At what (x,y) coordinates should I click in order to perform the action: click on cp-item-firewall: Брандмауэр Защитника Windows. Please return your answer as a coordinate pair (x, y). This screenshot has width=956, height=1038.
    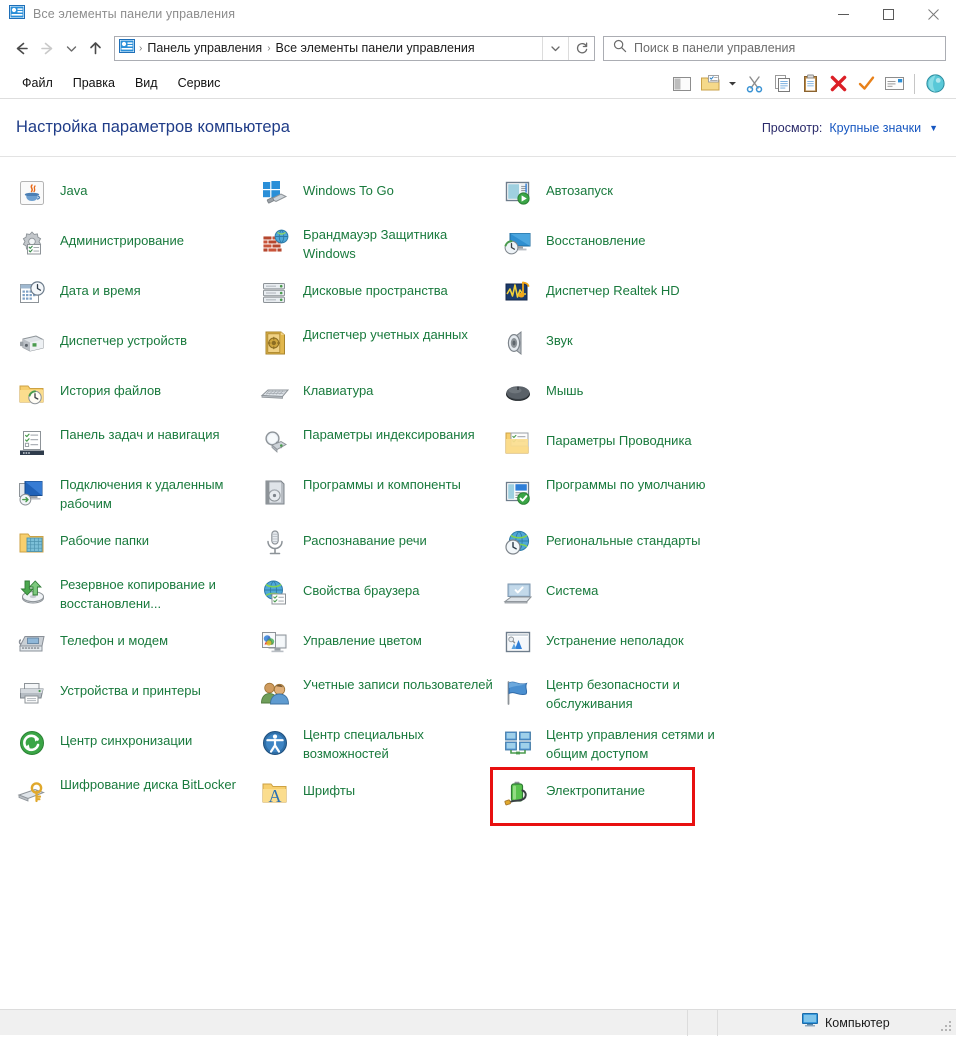
    Looking at the image, I should click on (382, 248).